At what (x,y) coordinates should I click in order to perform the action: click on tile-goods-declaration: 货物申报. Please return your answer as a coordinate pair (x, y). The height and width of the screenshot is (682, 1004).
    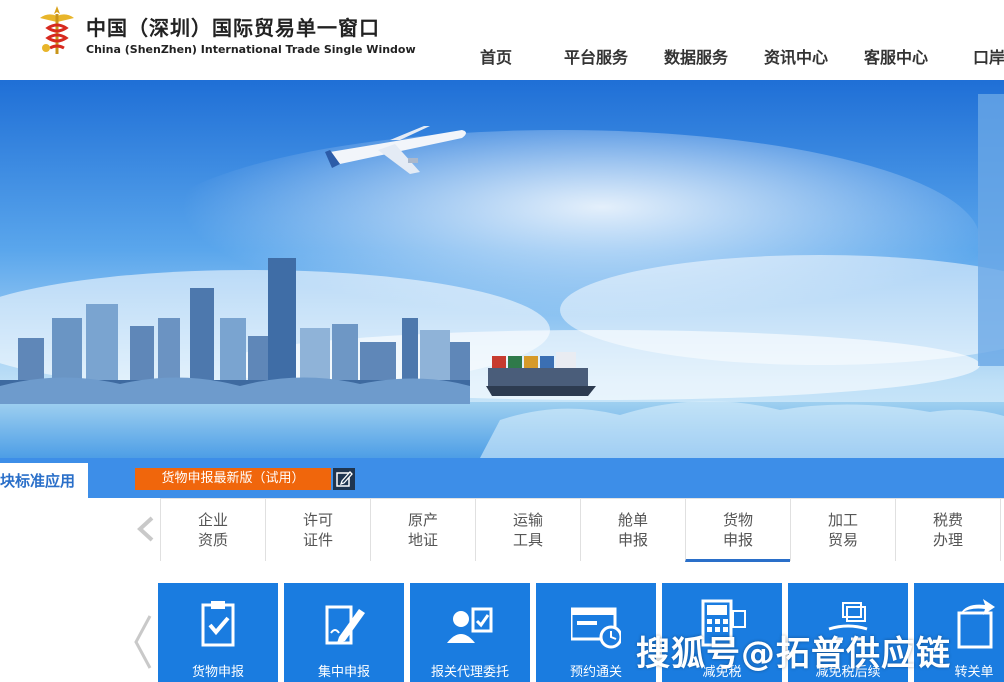
    Looking at the image, I should click on (218, 632).